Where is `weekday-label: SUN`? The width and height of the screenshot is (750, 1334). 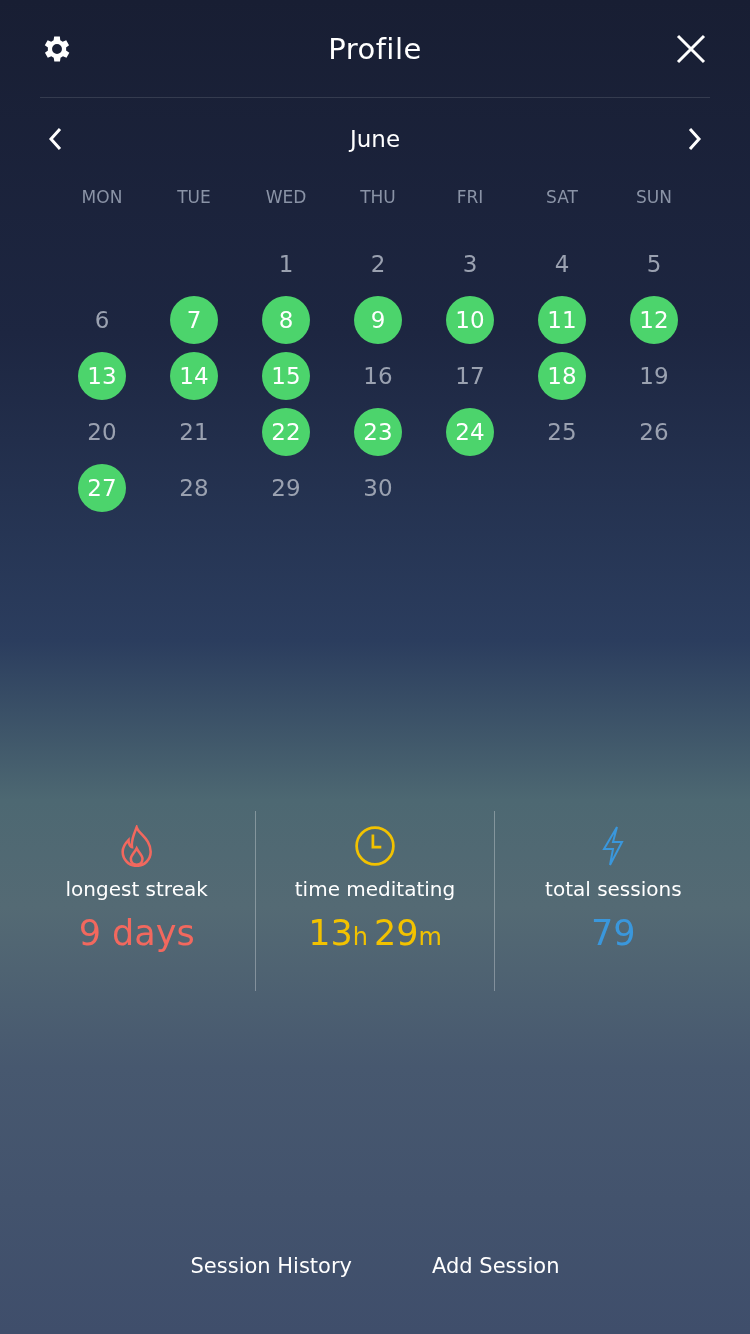 weekday-label: SUN is located at coordinates (654, 197).